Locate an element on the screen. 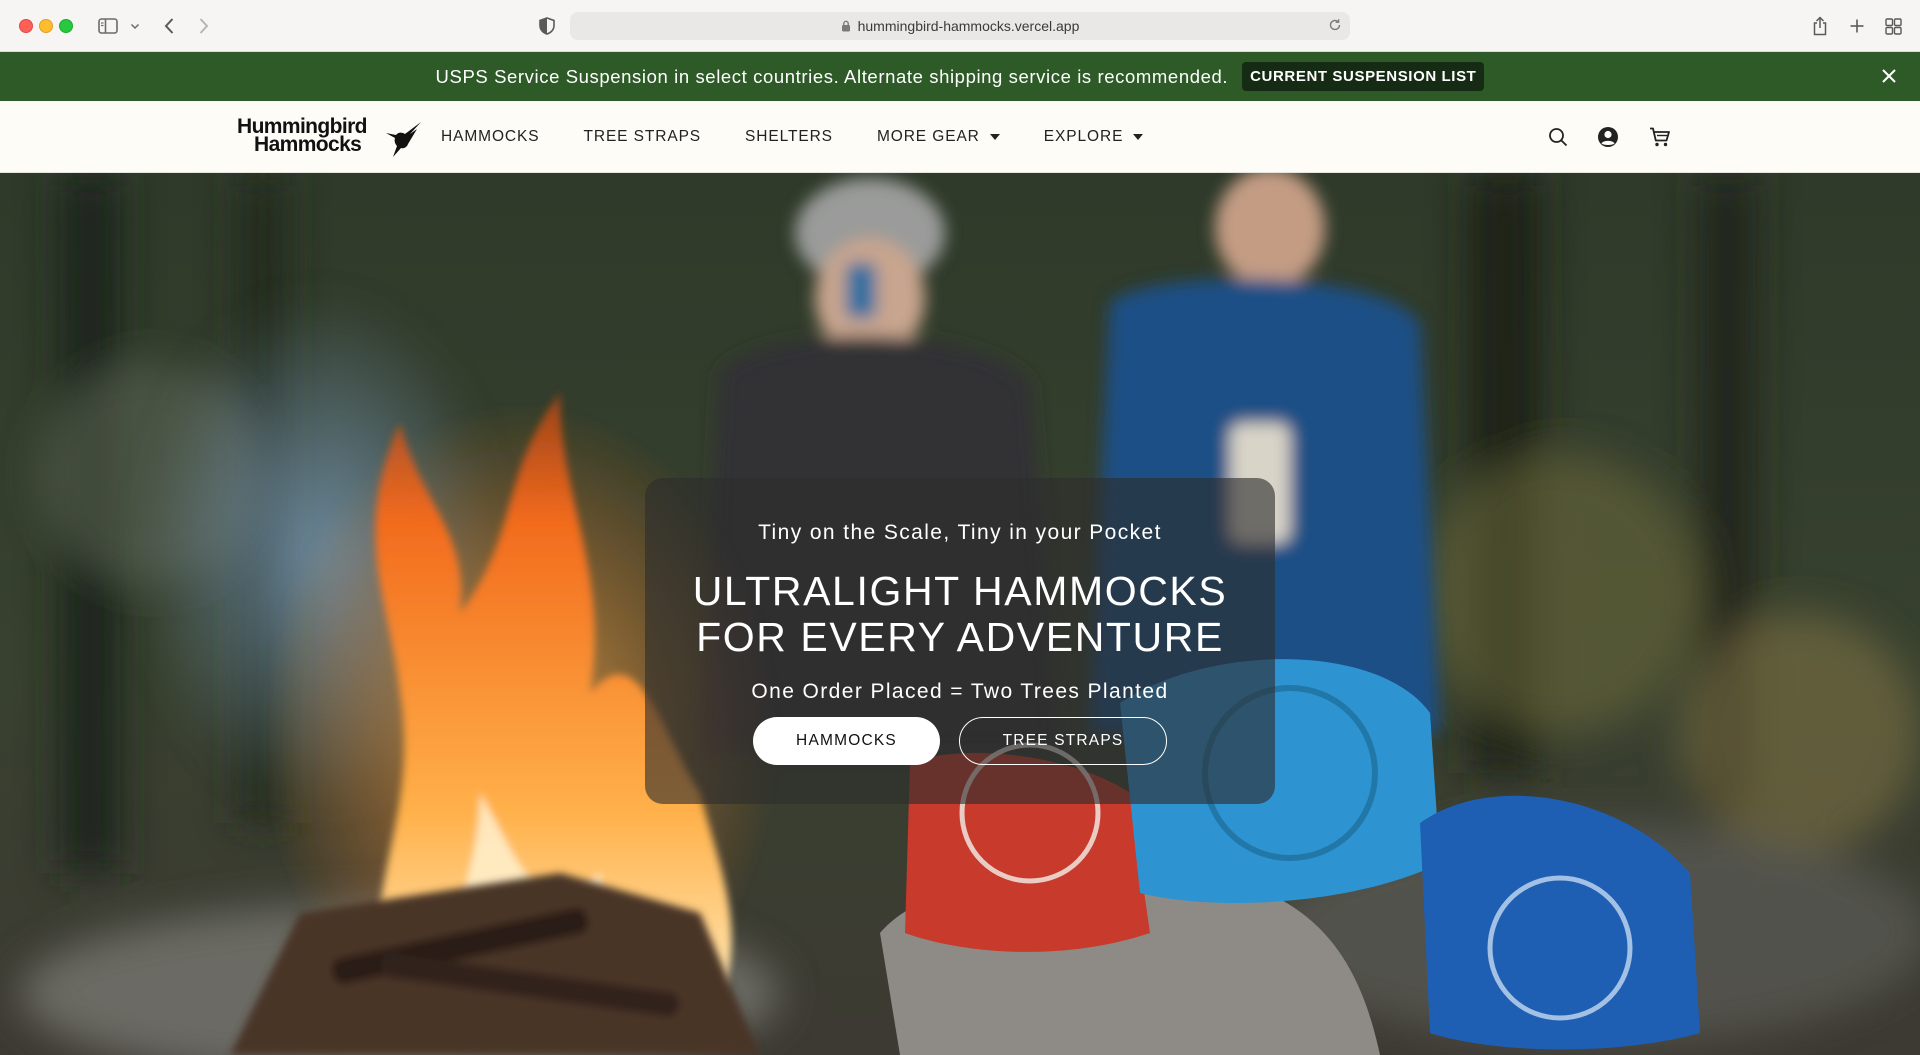 The width and height of the screenshot is (1920, 1055). close-window-button is located at coordinates (26, 26).